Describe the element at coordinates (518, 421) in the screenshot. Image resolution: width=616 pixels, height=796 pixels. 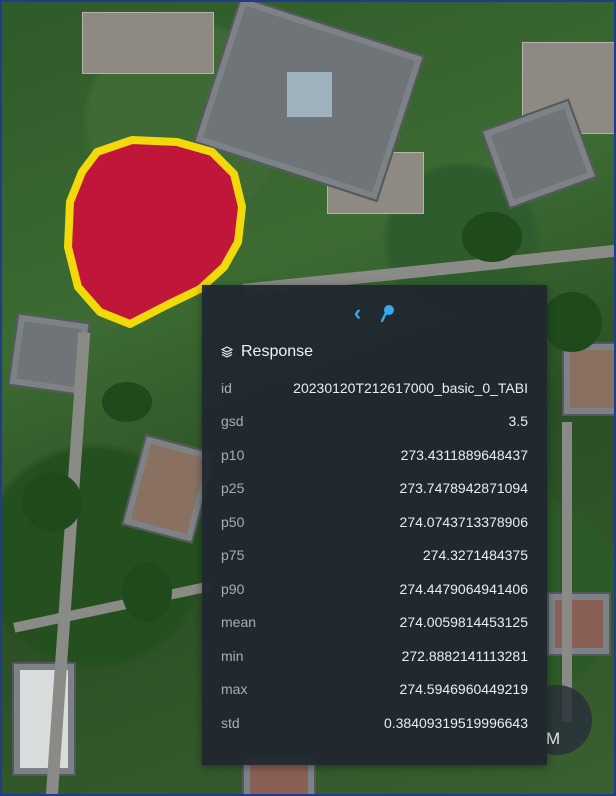
I see `attribute-value: 3.5` at that location.